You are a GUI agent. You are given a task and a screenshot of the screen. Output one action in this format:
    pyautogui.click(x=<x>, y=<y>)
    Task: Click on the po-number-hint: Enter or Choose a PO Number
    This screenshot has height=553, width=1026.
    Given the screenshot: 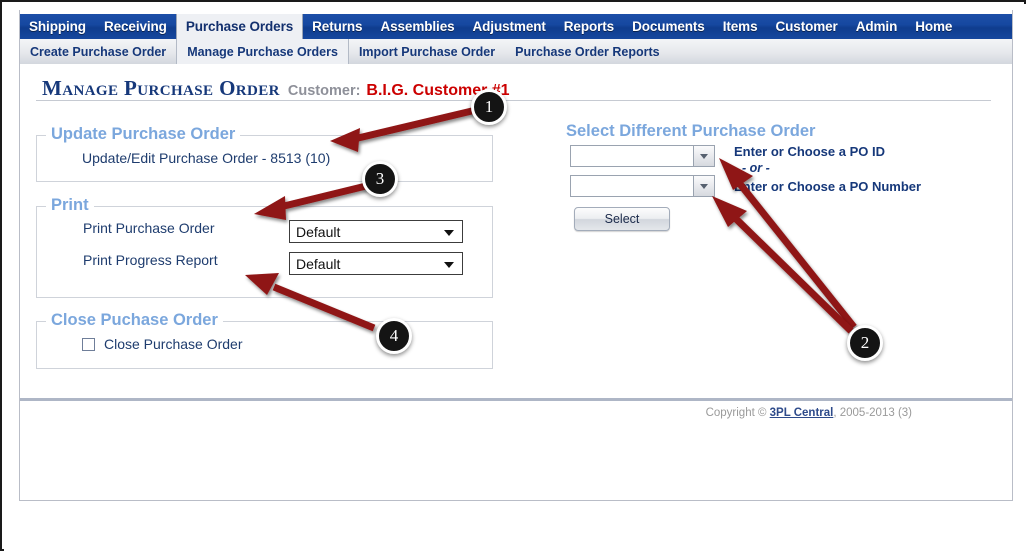 What is the action you would take?
    pyautogui.click(x=828, y=186)
    